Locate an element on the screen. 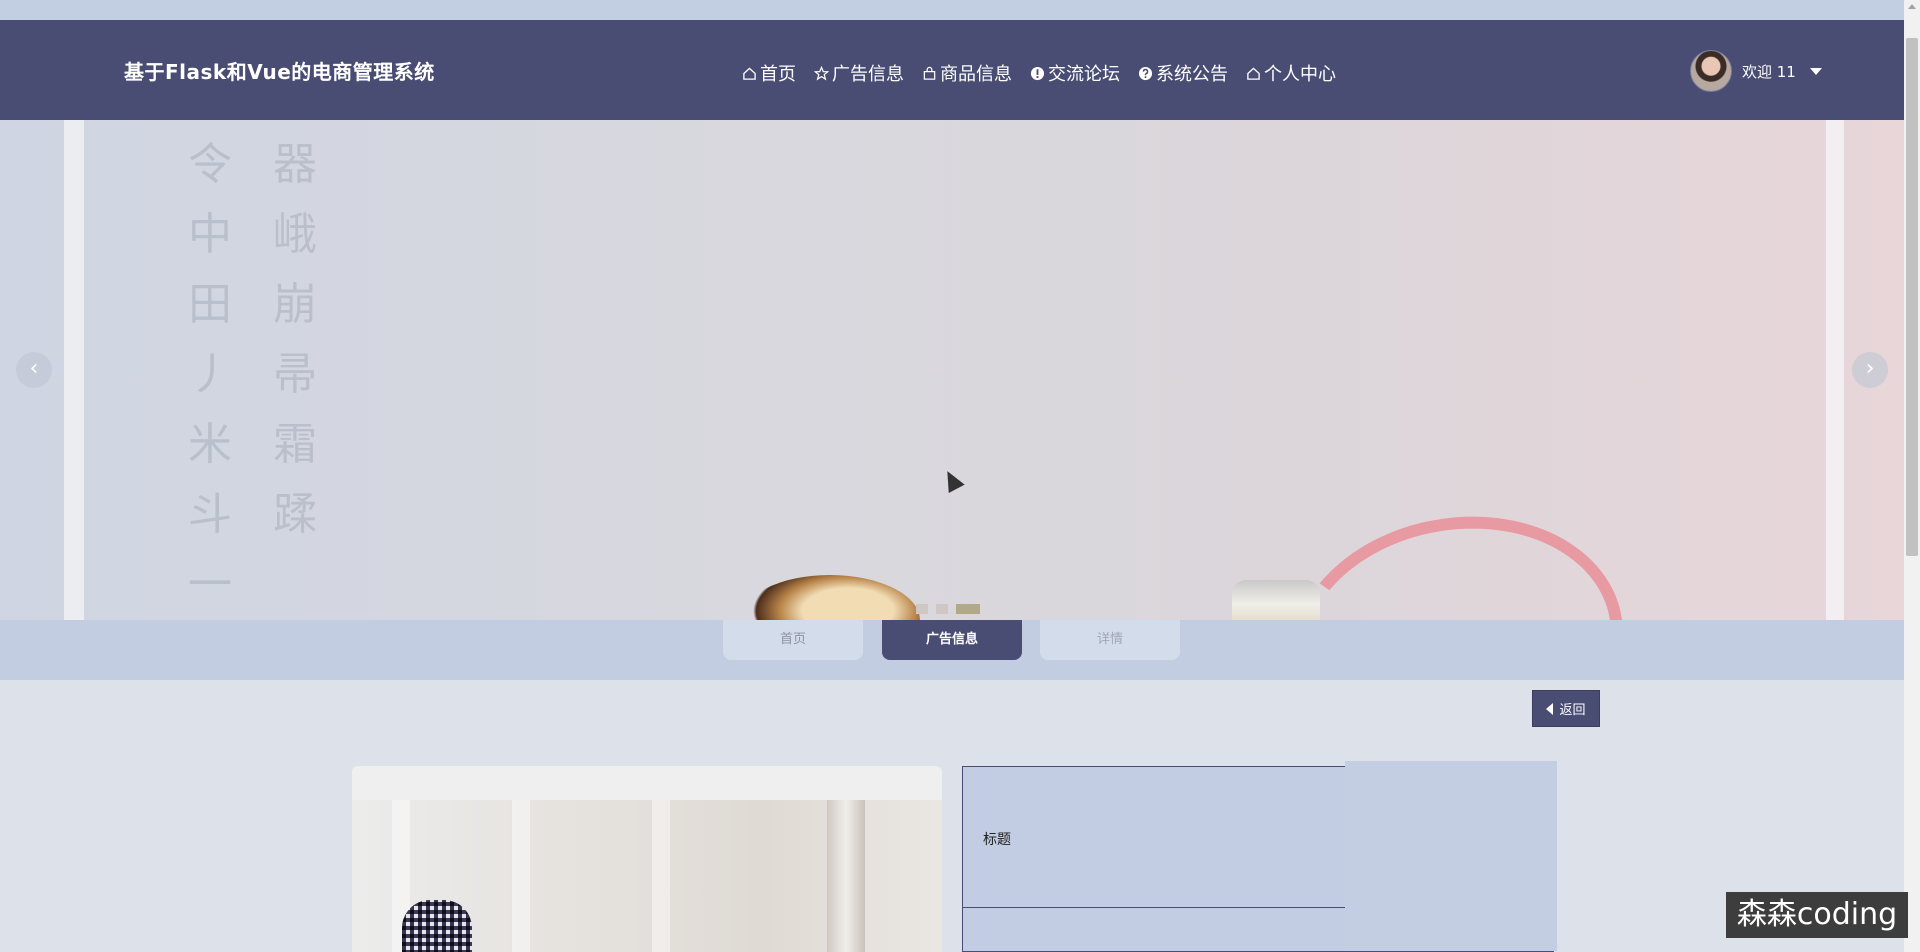 Image resolution: width=1920 pixels, height=952 pixels. carousel-indicators is located at coordinates (948, 609).